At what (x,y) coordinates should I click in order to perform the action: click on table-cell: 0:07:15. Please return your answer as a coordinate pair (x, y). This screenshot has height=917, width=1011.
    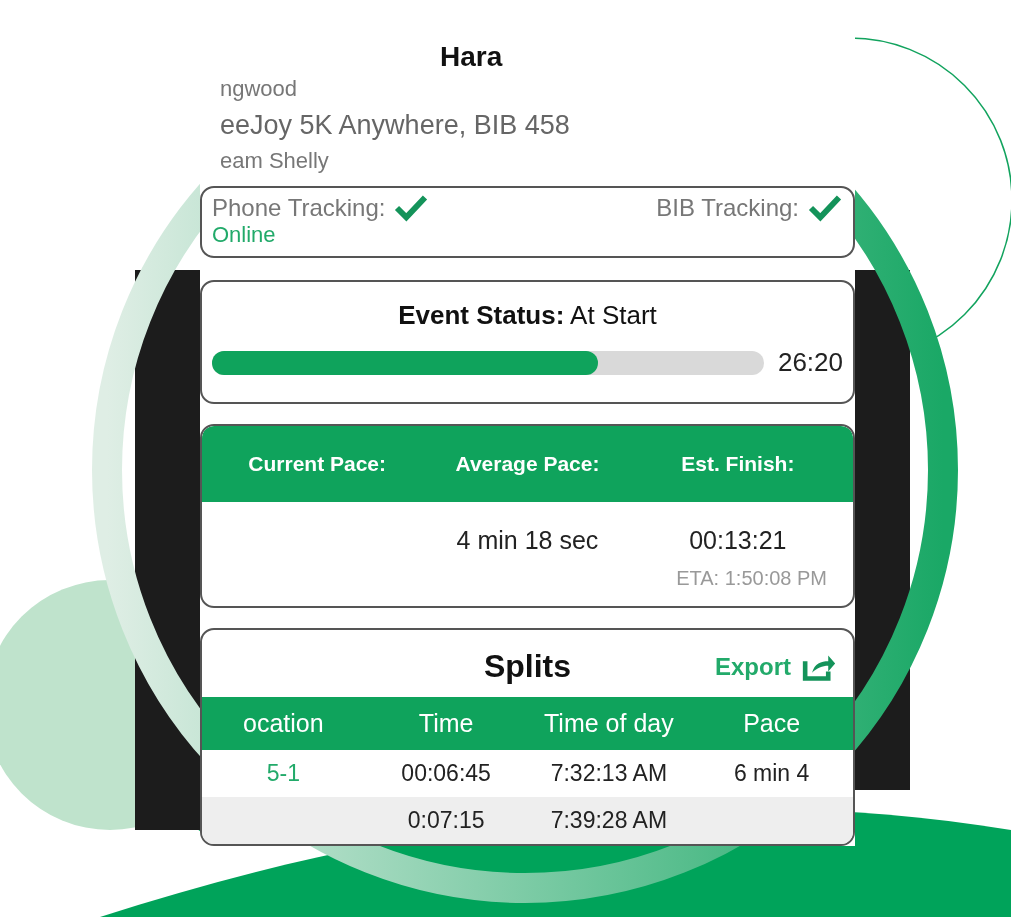
    Looking at the image, I should click on (446, 820).